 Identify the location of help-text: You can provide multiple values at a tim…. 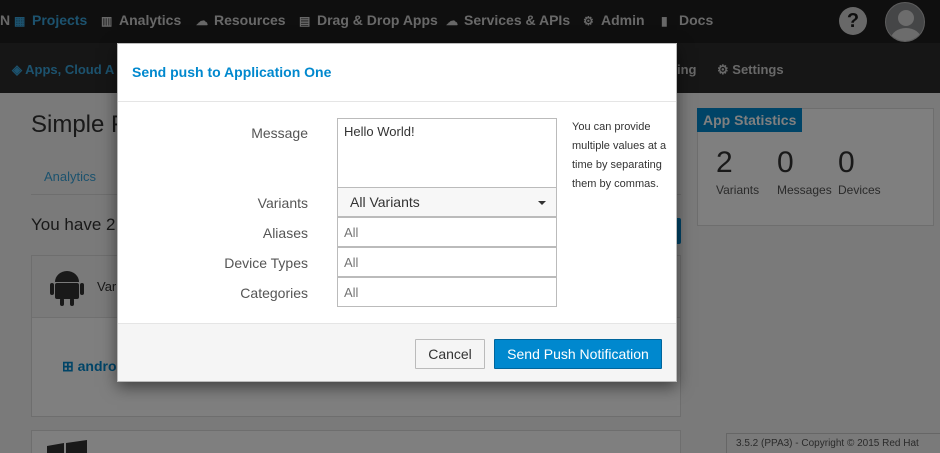
(619, 155).